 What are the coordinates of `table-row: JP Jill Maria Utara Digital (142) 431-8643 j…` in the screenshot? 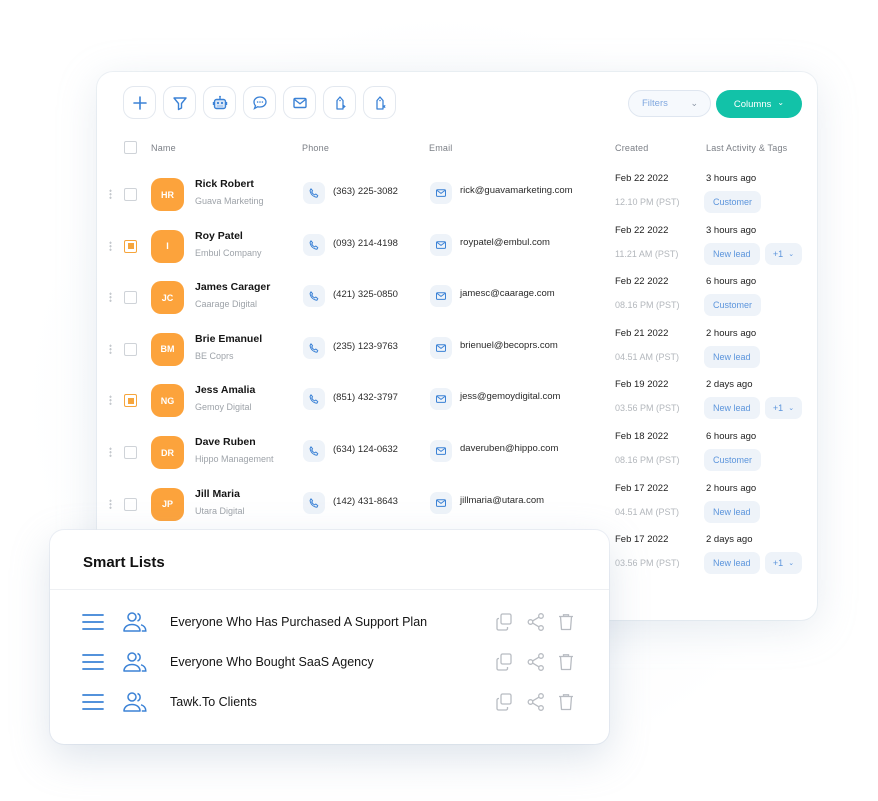 It's located at (457, 509).